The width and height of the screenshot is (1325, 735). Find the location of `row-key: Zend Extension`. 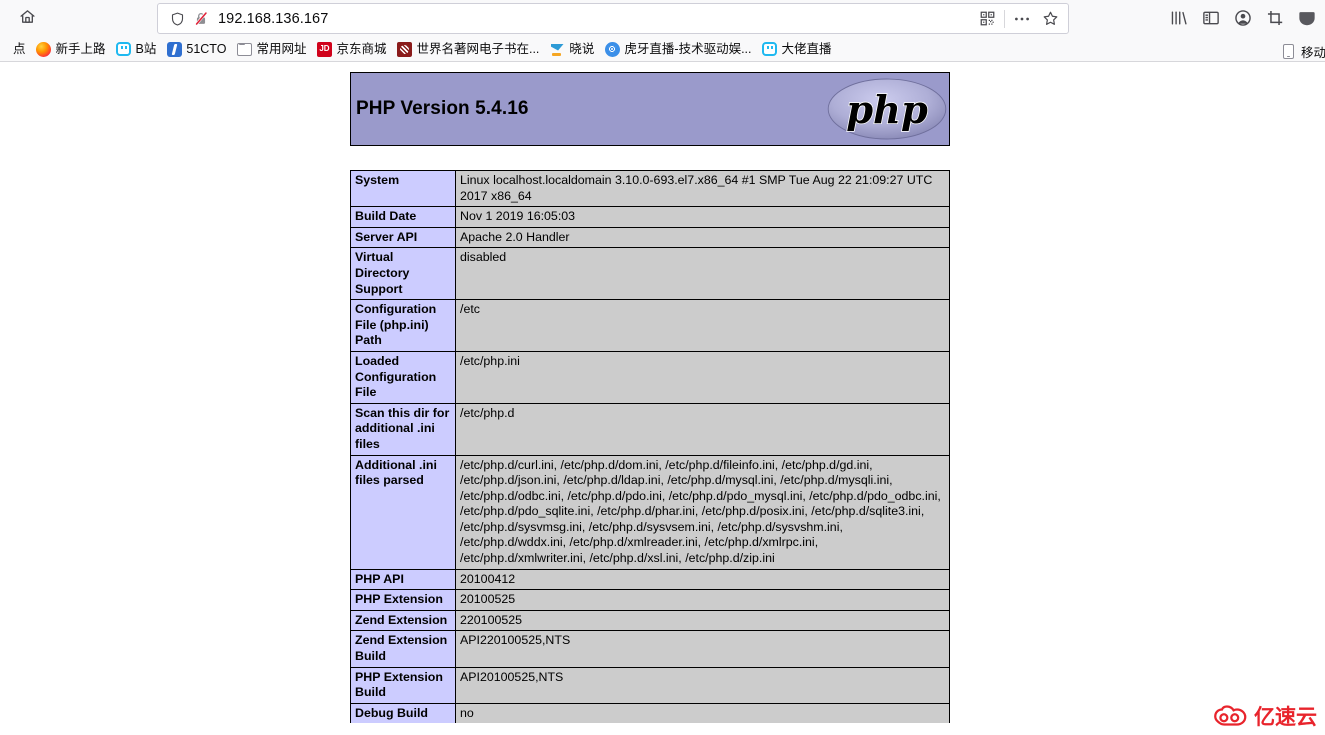

row-key: Zend Extension is located at coordinates (403, 620).